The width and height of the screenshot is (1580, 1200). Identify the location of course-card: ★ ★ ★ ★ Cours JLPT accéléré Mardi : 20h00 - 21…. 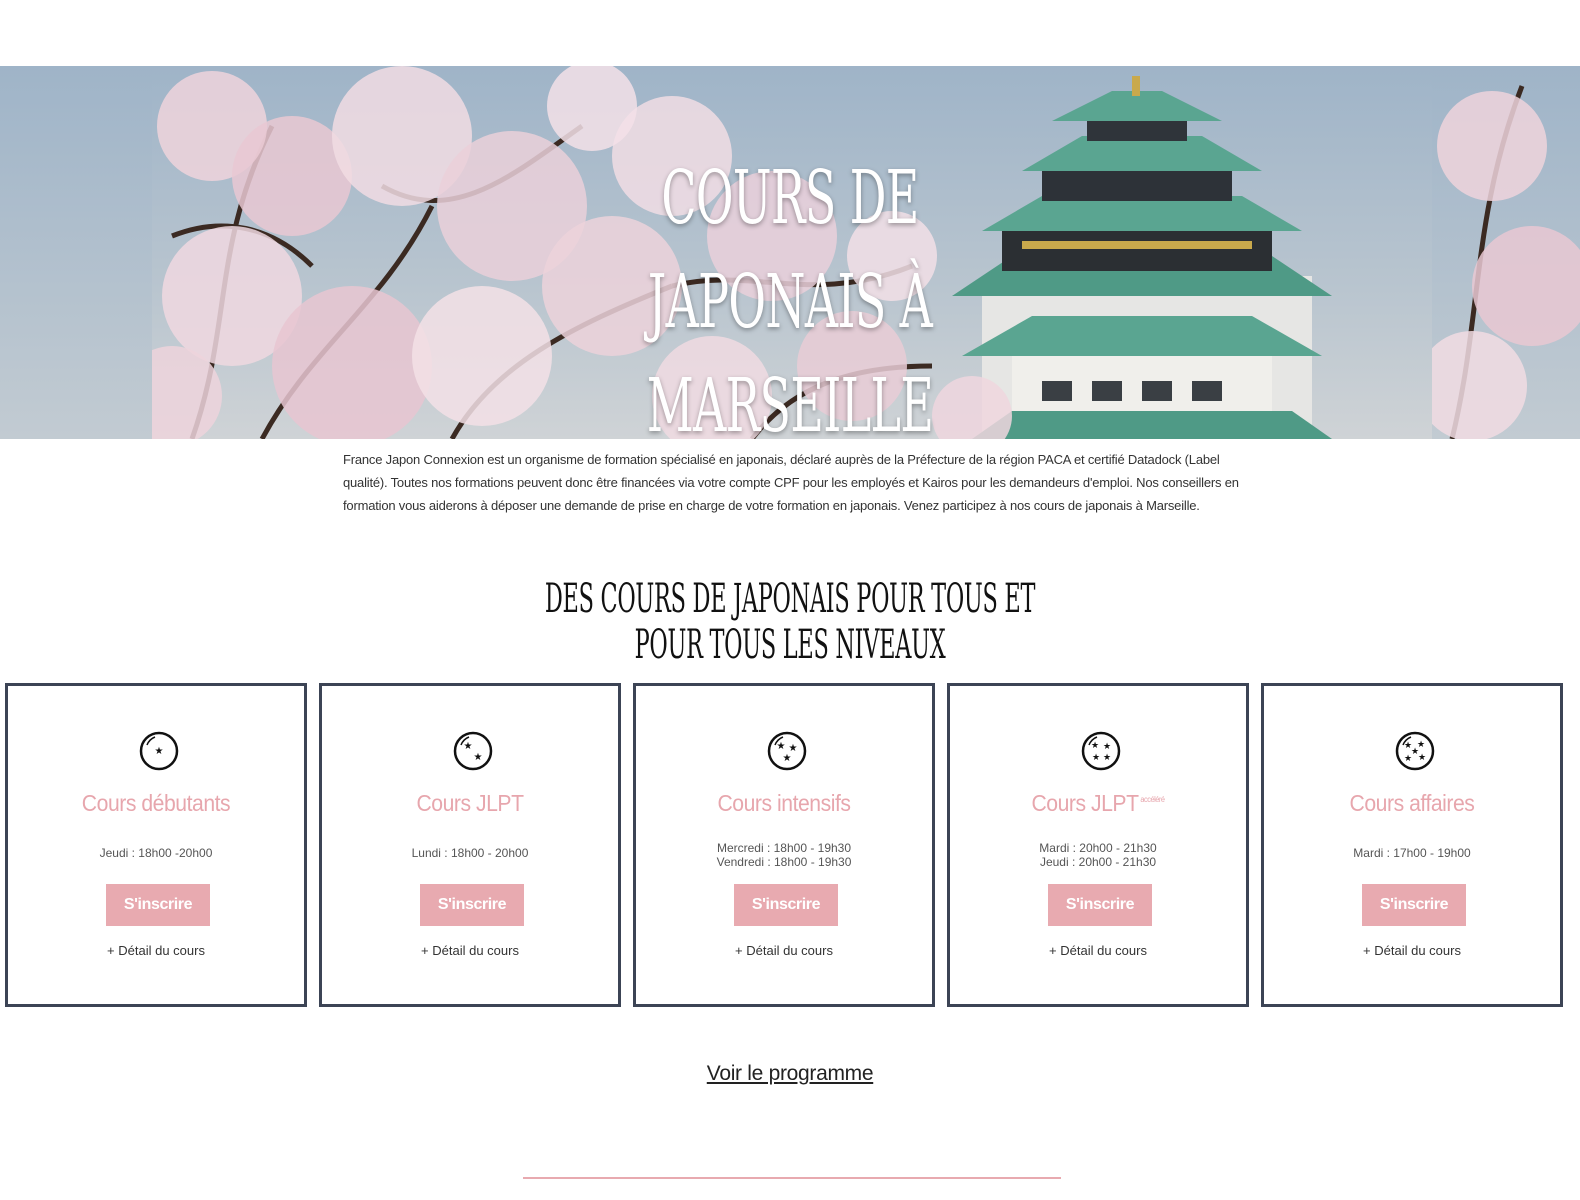
(1098, 845).